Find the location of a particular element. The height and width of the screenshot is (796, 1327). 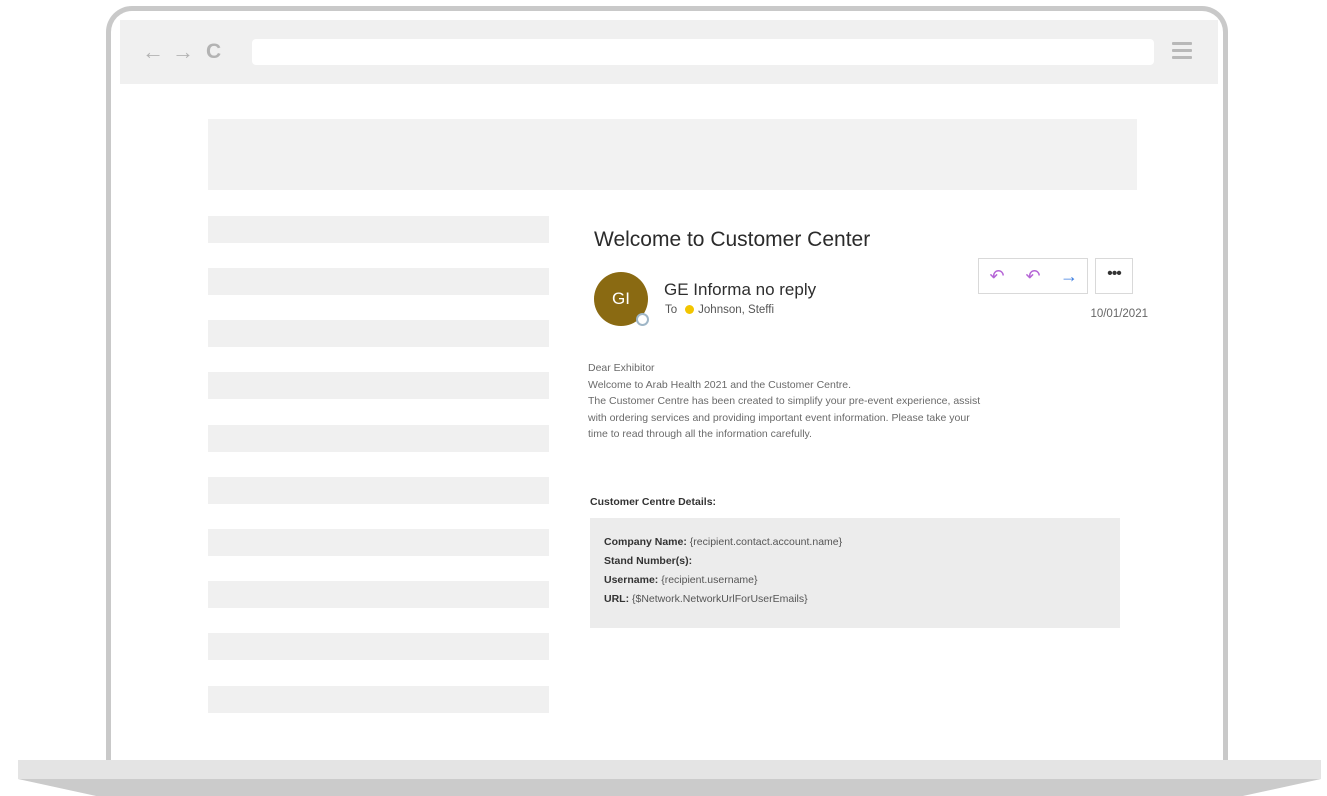

email-subject: Welcome to Customer Center is located at coordinates (732, 239).